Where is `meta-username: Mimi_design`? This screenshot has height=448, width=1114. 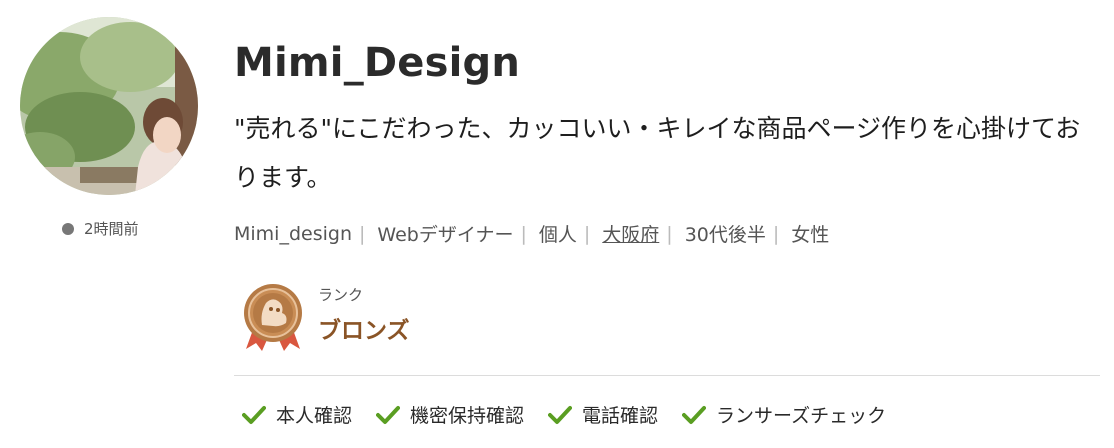 meta-username: Mimi_design is located at coordinates (293, 233).